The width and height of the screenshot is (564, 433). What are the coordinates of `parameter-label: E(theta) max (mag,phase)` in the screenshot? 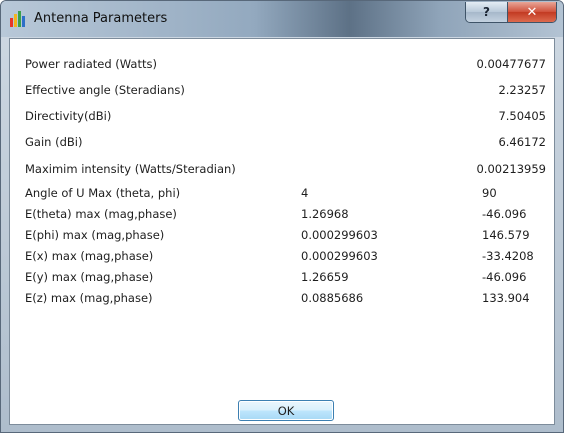 It's located at (101, 214).